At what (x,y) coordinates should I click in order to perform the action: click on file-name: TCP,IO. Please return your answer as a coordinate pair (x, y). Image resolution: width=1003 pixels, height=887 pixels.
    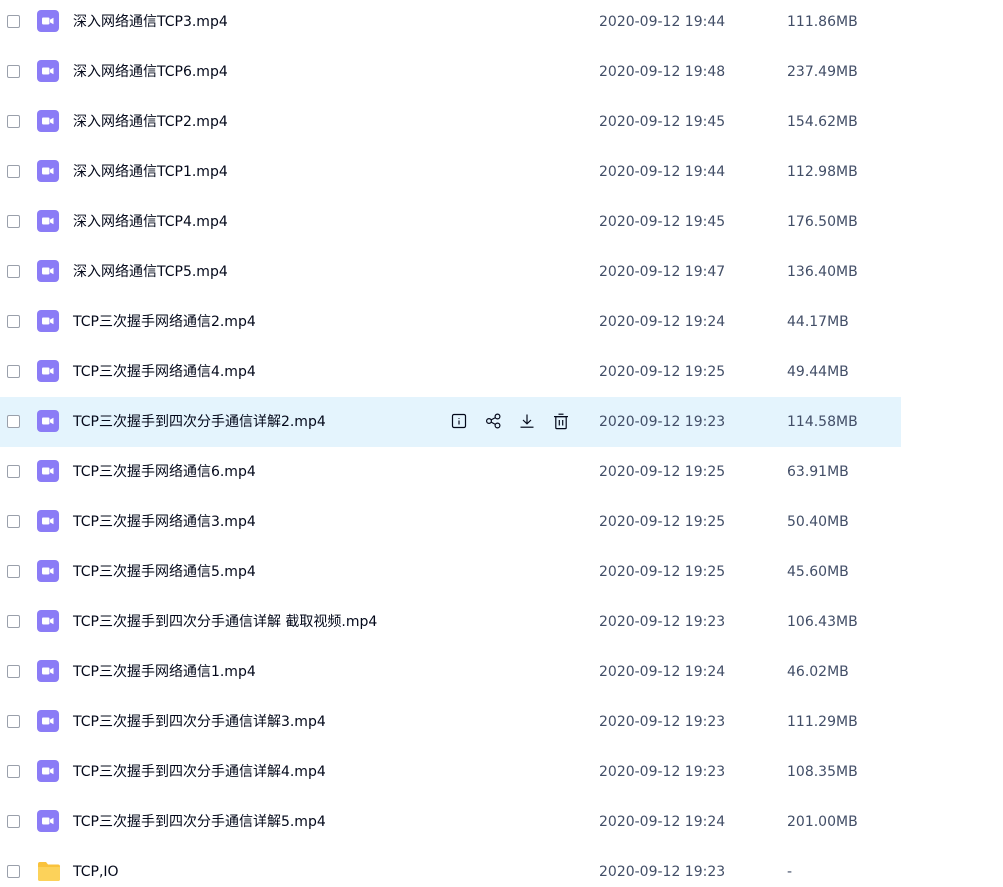
    Looking at the image, I should click on (96, 867).